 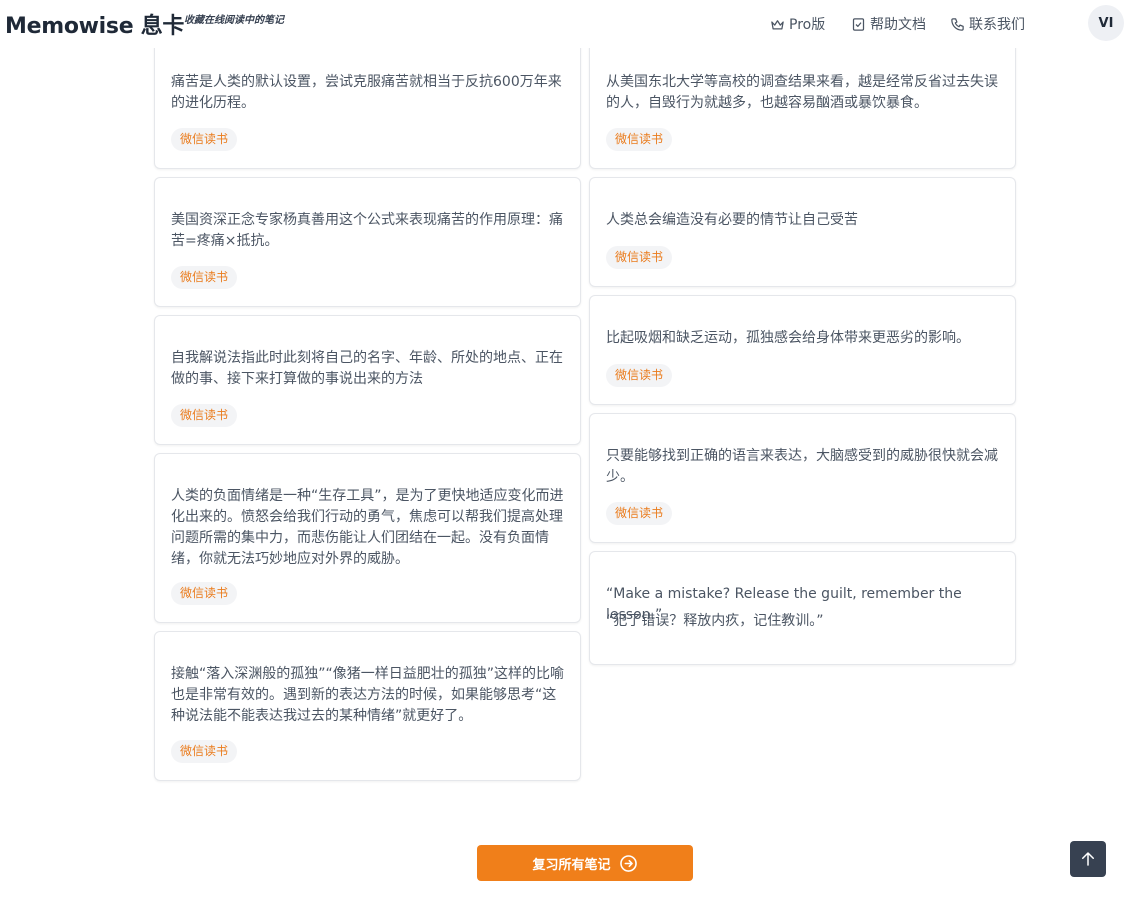 I want to click on note-translation: “犯了错误？释放内疚，记住教训。”, so click(x=715, y=621).